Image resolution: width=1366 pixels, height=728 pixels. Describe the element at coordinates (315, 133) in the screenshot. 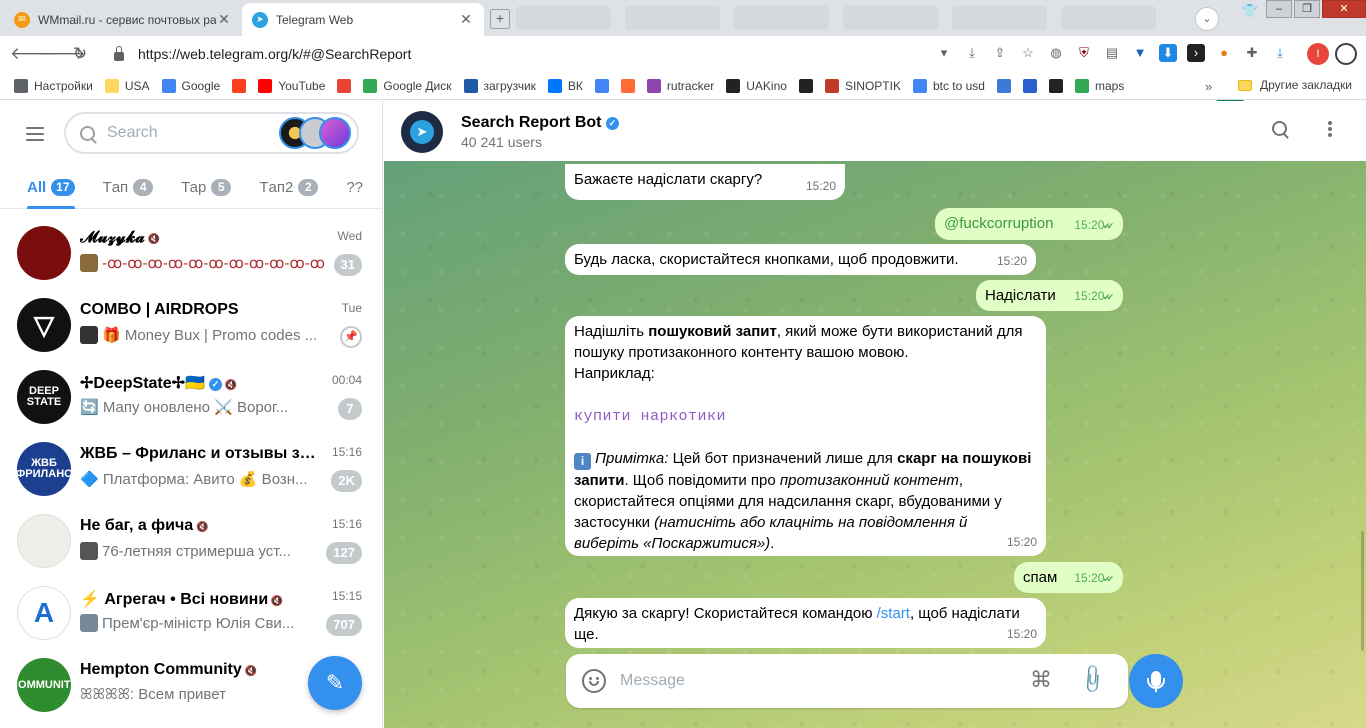

I see `stories-avatars` at that location.